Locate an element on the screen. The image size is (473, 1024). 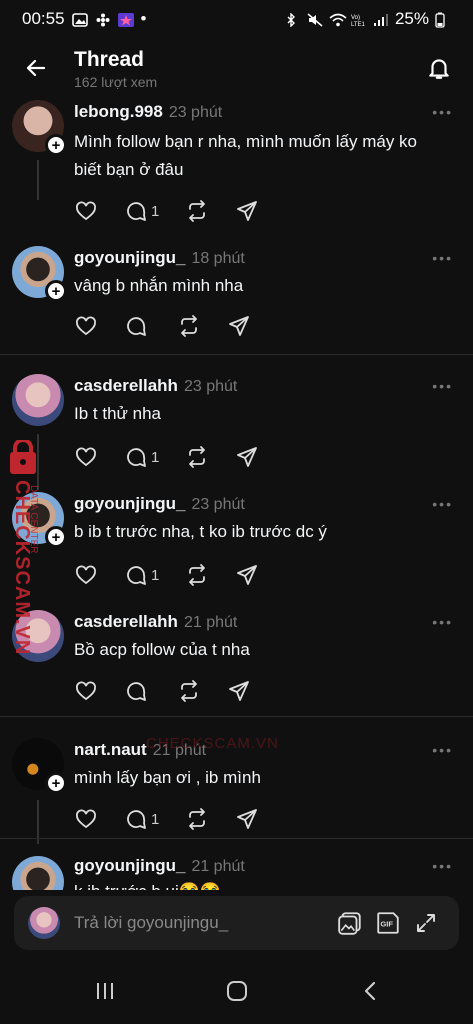
reply-composer: Trả lời goyounjingu_ GIF is located at coordinates (236, 923).